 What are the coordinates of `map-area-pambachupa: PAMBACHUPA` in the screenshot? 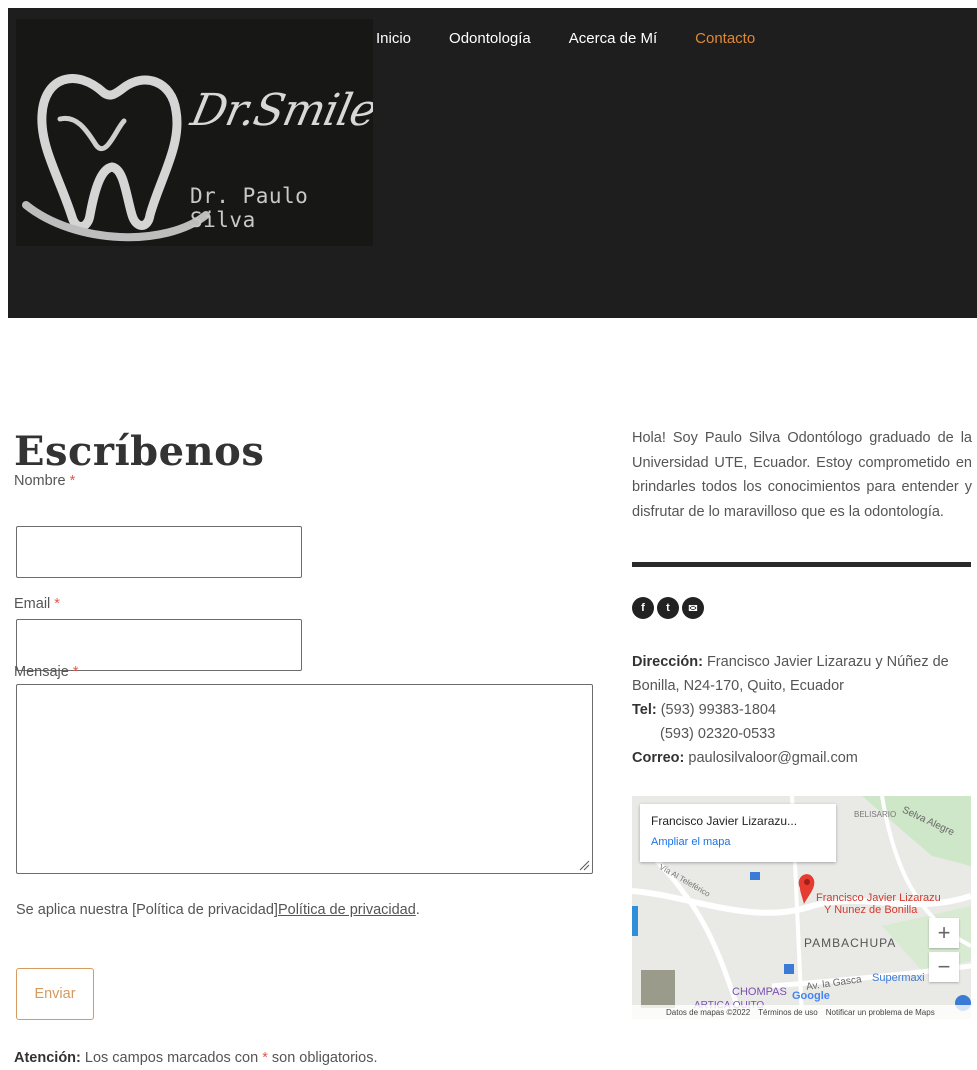 It's located at (850, 943).